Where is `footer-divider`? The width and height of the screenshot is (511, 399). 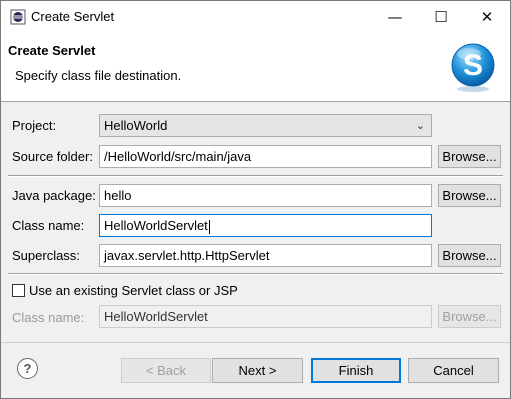 footer-divider is located at coordinates (255, 342).